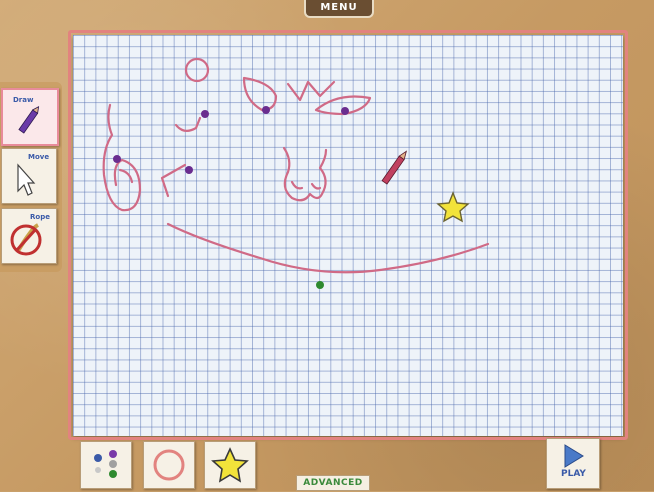 The height and width of the screenshot is (492, 654). What do you see at coordinates (29, 119) in the screenshot?
I see `crayon-icon` at bounding box center [29, 119].